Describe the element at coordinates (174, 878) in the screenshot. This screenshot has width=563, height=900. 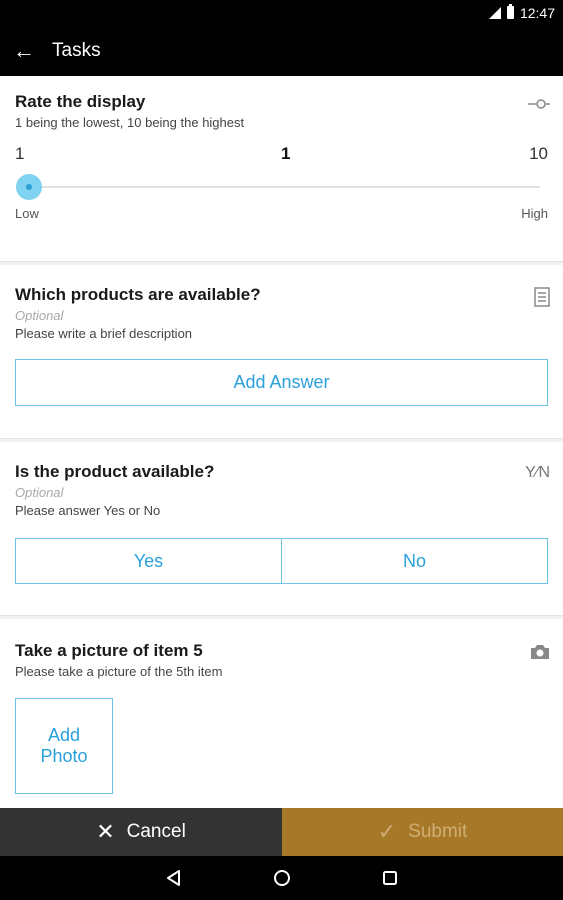
I see `nav-back-icon` at that location.